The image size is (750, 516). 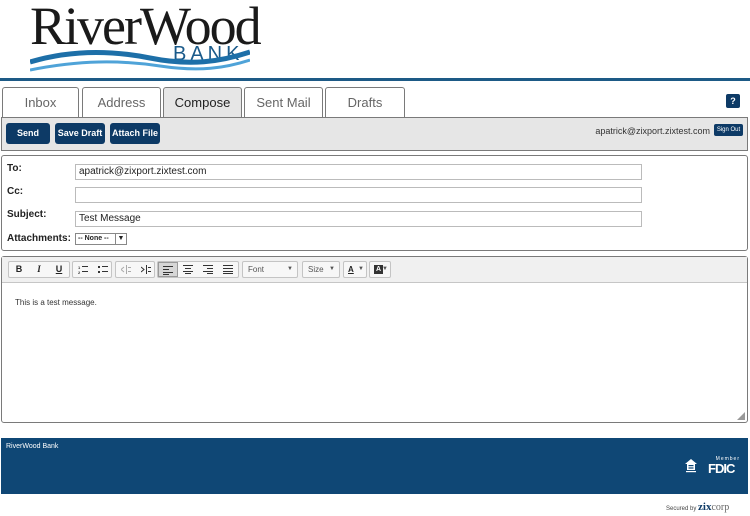 What do you see at coordinates (32, 446) in the screenshot?
I see `footer-bank-name: RiverWood Bank` at bounding box center [32, 446].